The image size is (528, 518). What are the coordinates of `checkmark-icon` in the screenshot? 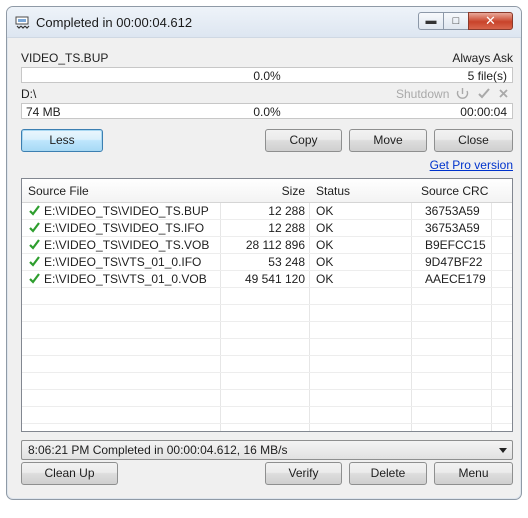 It's located at (484, 93).